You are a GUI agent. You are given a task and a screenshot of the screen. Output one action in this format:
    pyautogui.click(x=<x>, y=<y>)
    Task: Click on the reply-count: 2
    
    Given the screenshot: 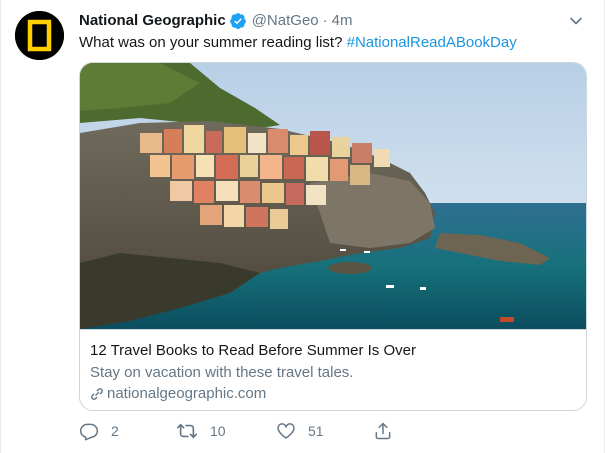 What is the action you would take?
    pyautogui.click(x=115, y=431)
    